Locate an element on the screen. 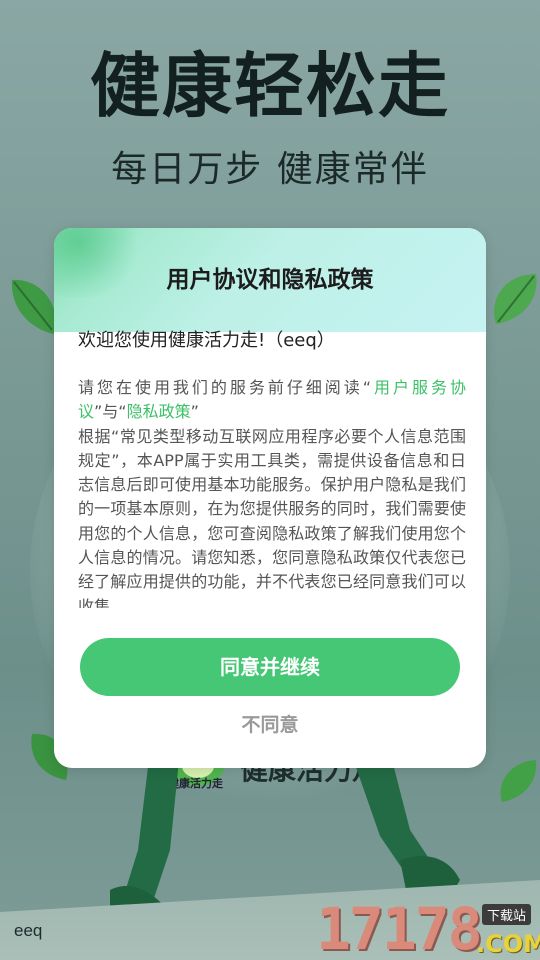  splash-headline: 健康轻松走 is located at coordinates (270, 86).